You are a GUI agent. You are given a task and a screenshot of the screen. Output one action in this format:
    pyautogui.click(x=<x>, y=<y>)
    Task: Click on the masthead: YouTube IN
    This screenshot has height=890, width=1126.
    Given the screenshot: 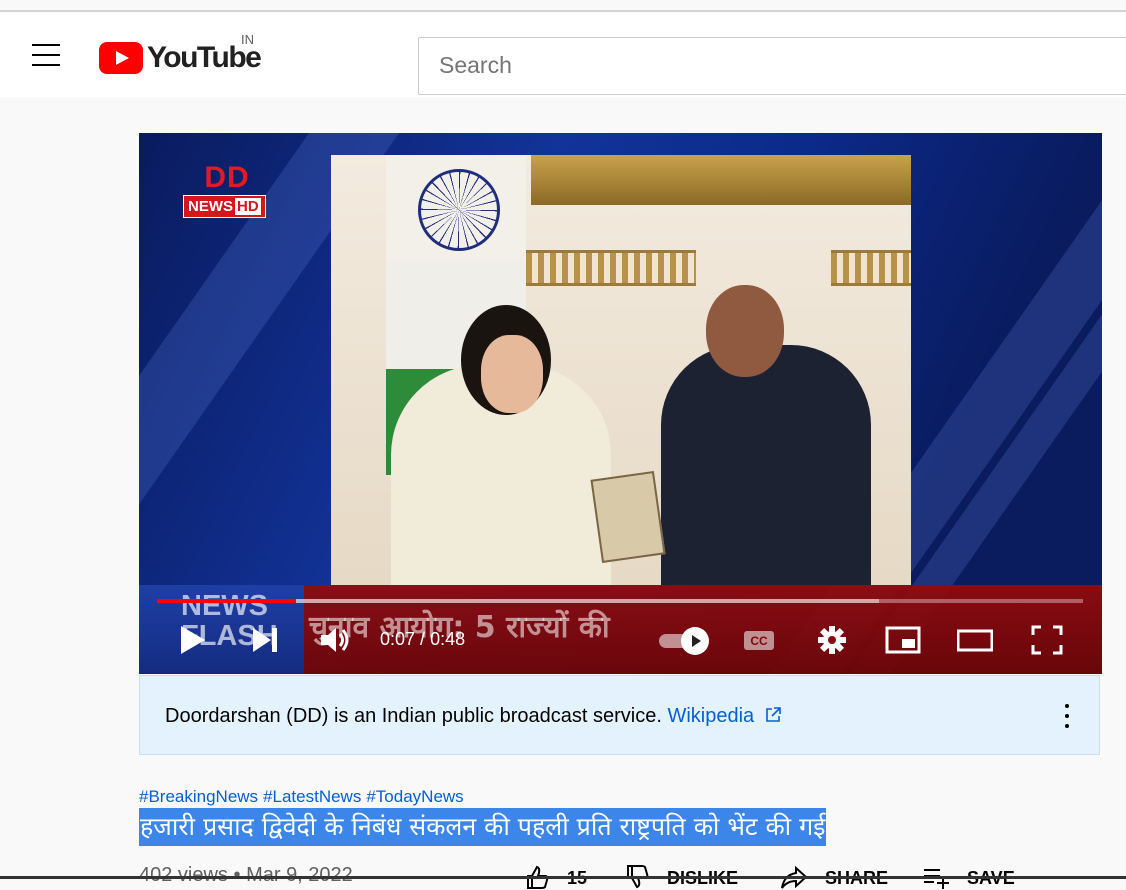 What is the action you would take?
    pyautogui.click(x=563, y=54)
    